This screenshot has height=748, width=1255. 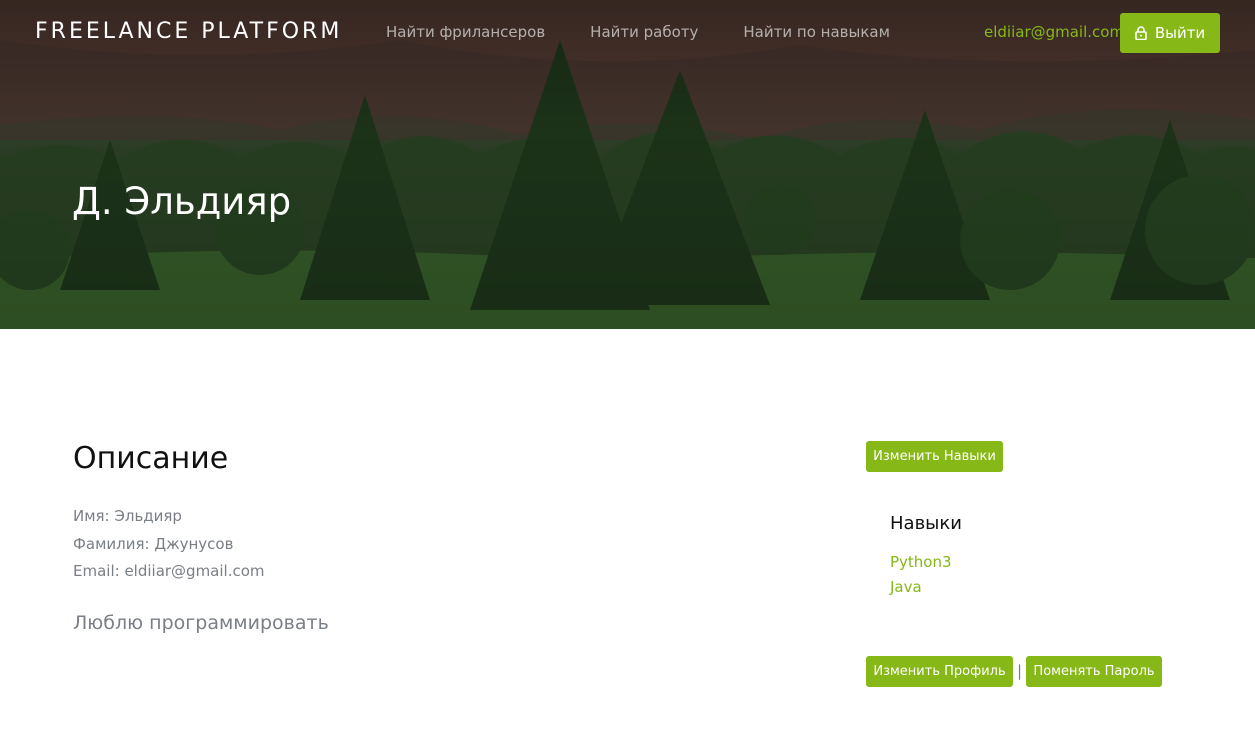 I want to click on about-text: Люблю программировать, so click(x=201, y=623).